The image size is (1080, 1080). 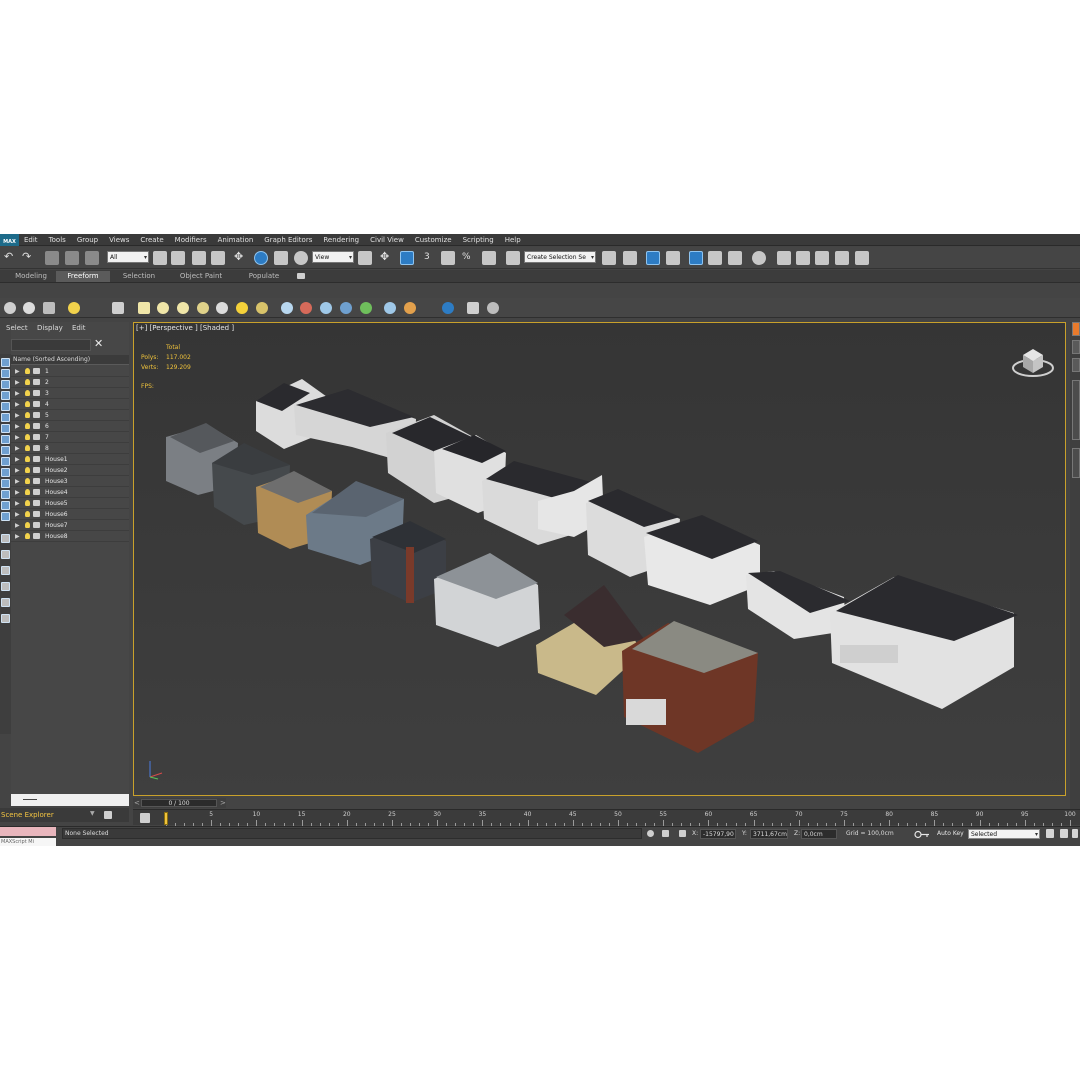 What do you see at coordinates (5, 439) in the screenshot?
I see `display-xrefs-icon` at bounding box center [5, 439].